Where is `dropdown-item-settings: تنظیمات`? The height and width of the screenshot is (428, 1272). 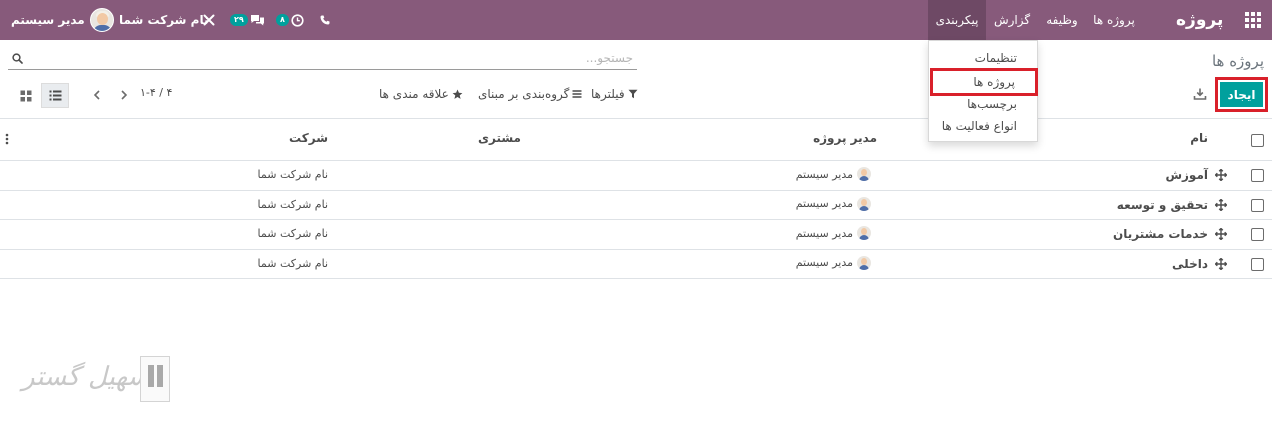 dropdown-item-settings: تنظیمات is located at coordinates (983, 58).